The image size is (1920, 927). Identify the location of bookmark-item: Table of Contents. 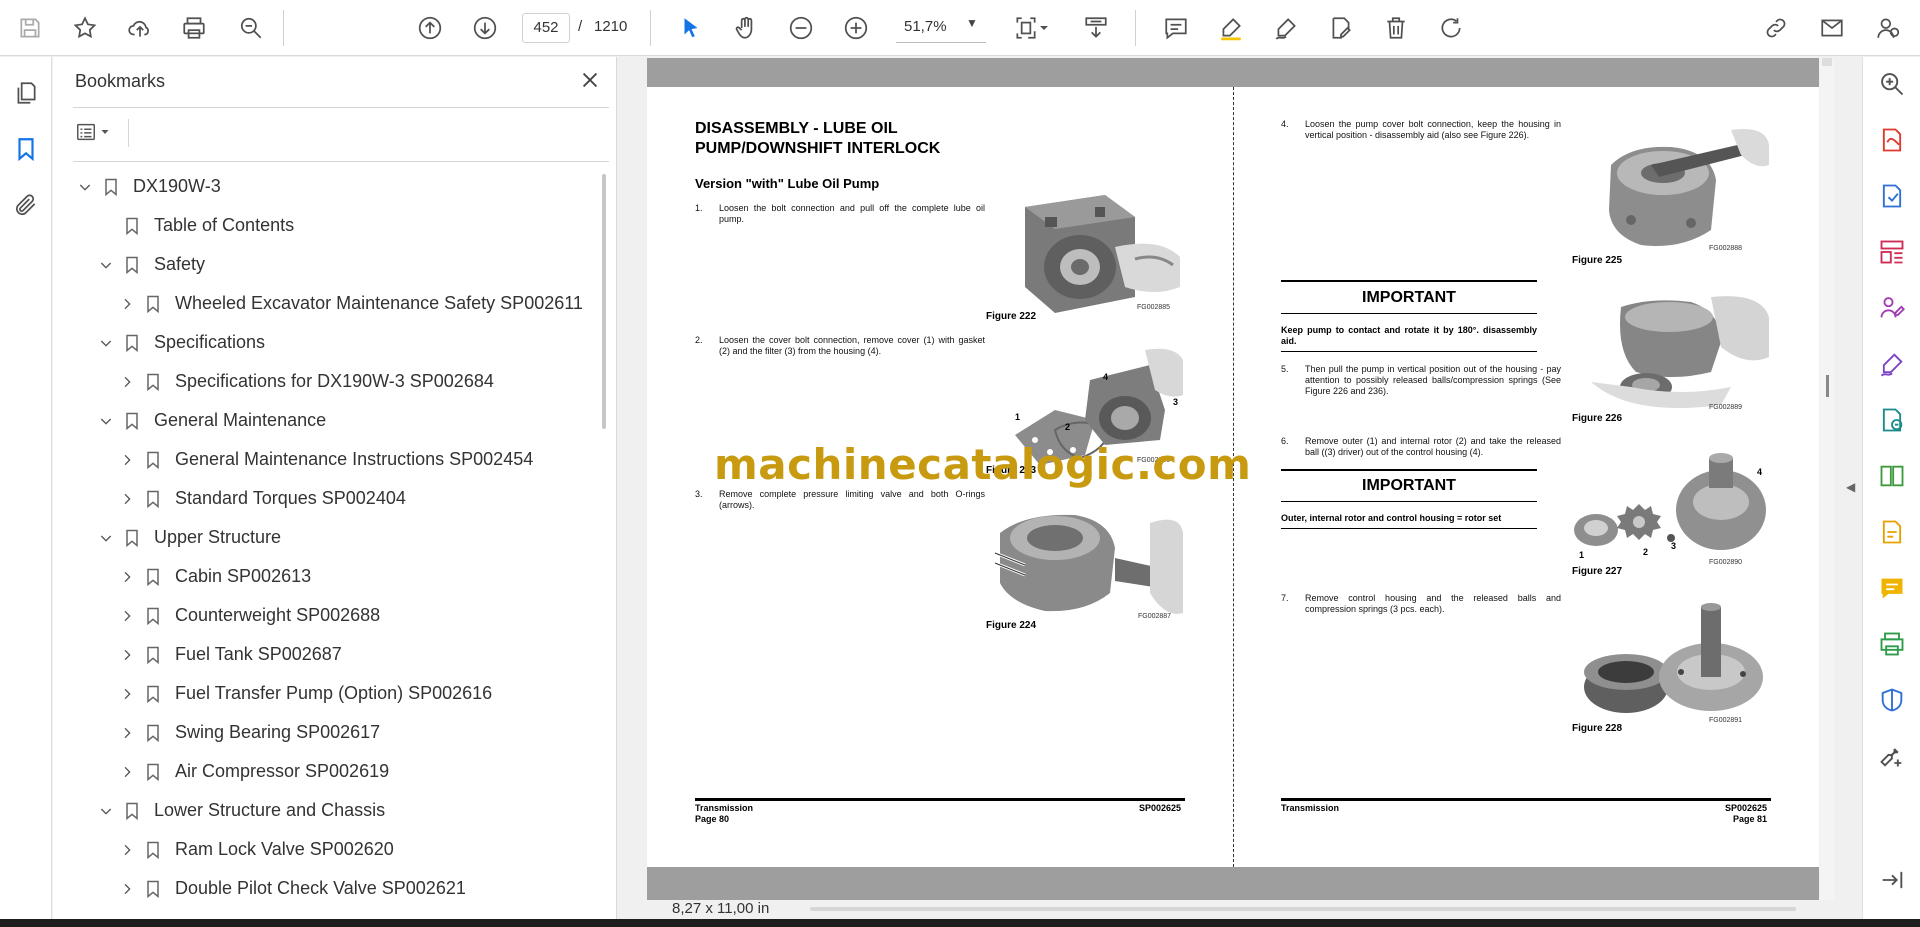
(195, 225).